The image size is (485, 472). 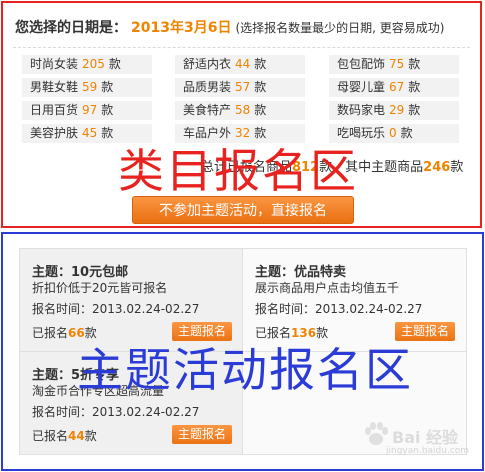 I want to click on category-name: 吃喝玩乐, so click(x=361, y=133).